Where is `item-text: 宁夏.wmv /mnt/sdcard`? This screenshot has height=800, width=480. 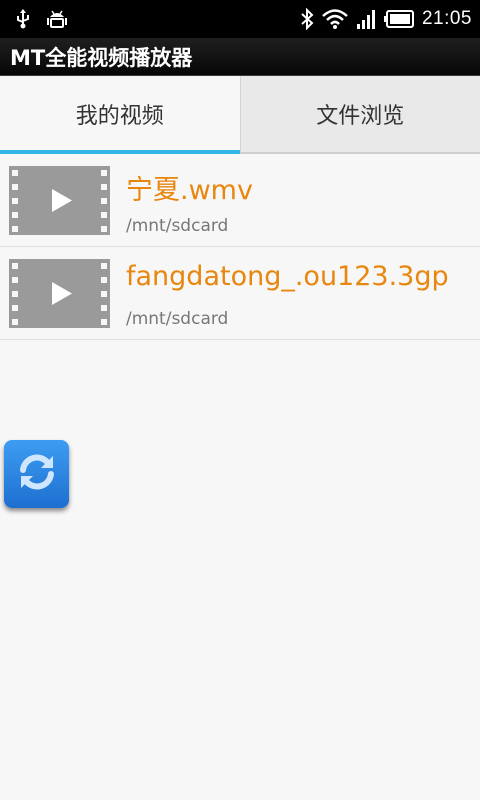 item-text: 宁夏.wmv /mnt/sdcard is located at coordinates (298, 200).